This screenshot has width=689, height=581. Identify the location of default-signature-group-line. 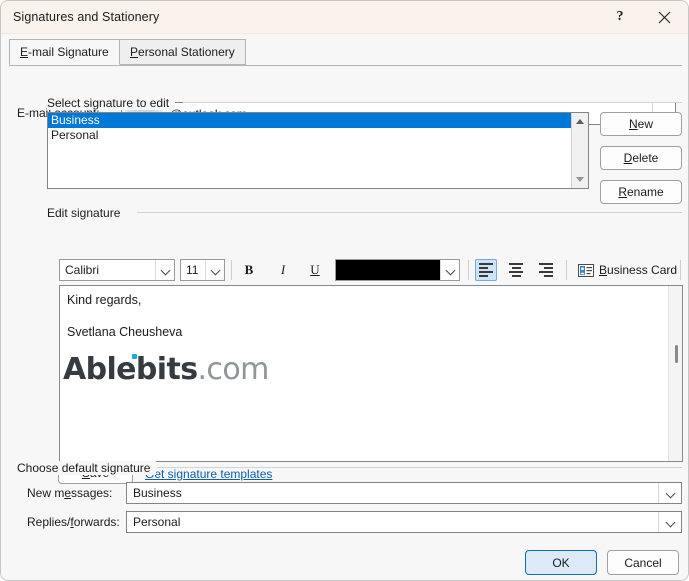
(419, 467).